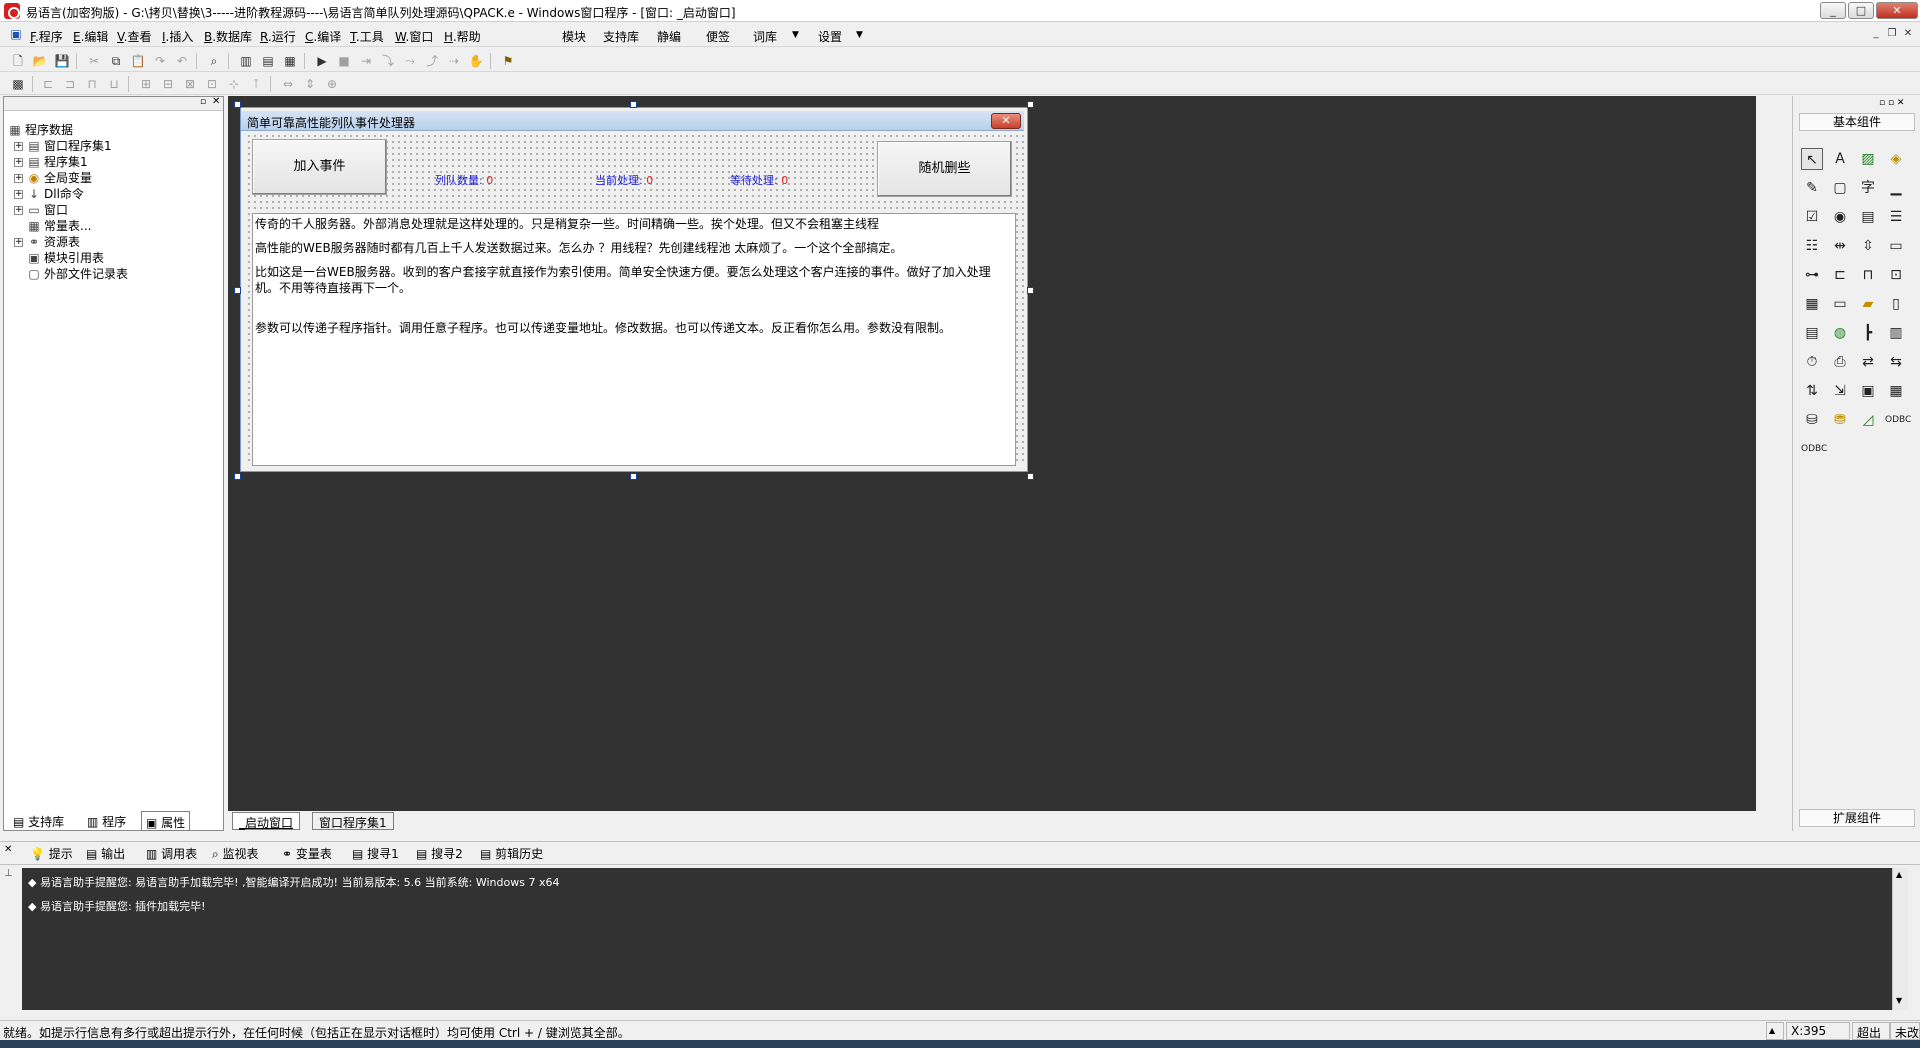  What do you see at coordinates (621, 36) in the screenshot?
I see `menu-support-lib: 支持库` at bounding box center [621, 36].